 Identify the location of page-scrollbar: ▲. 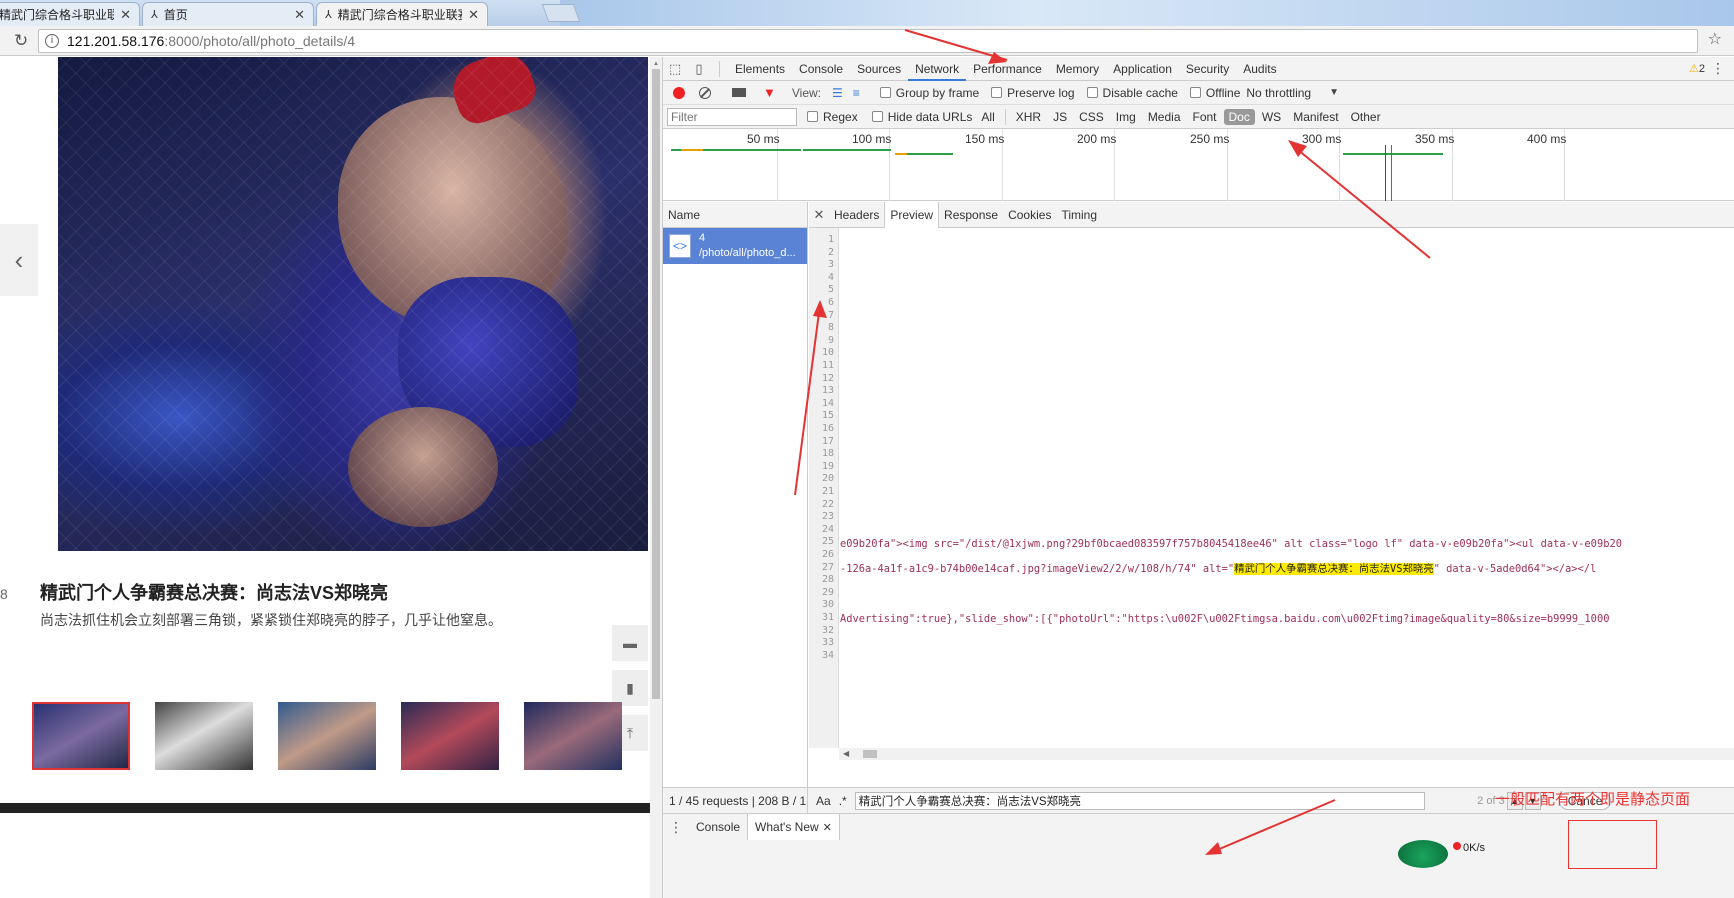
(656, 477).